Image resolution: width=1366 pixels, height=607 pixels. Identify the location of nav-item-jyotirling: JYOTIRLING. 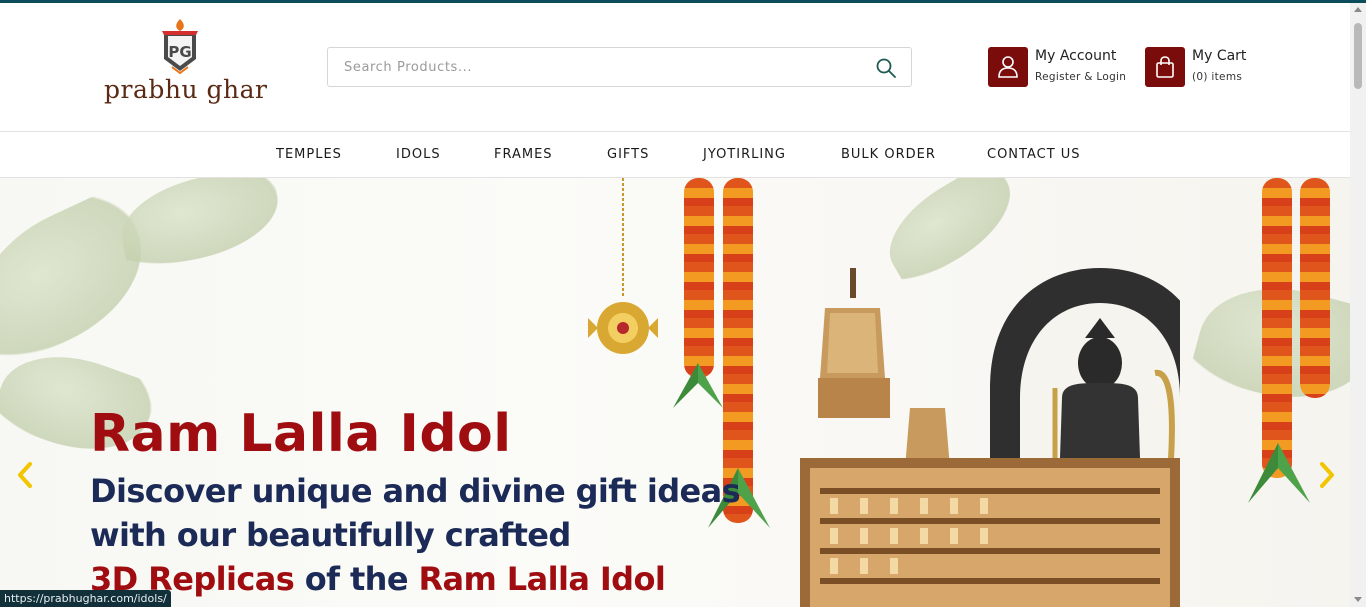
(744, 154).